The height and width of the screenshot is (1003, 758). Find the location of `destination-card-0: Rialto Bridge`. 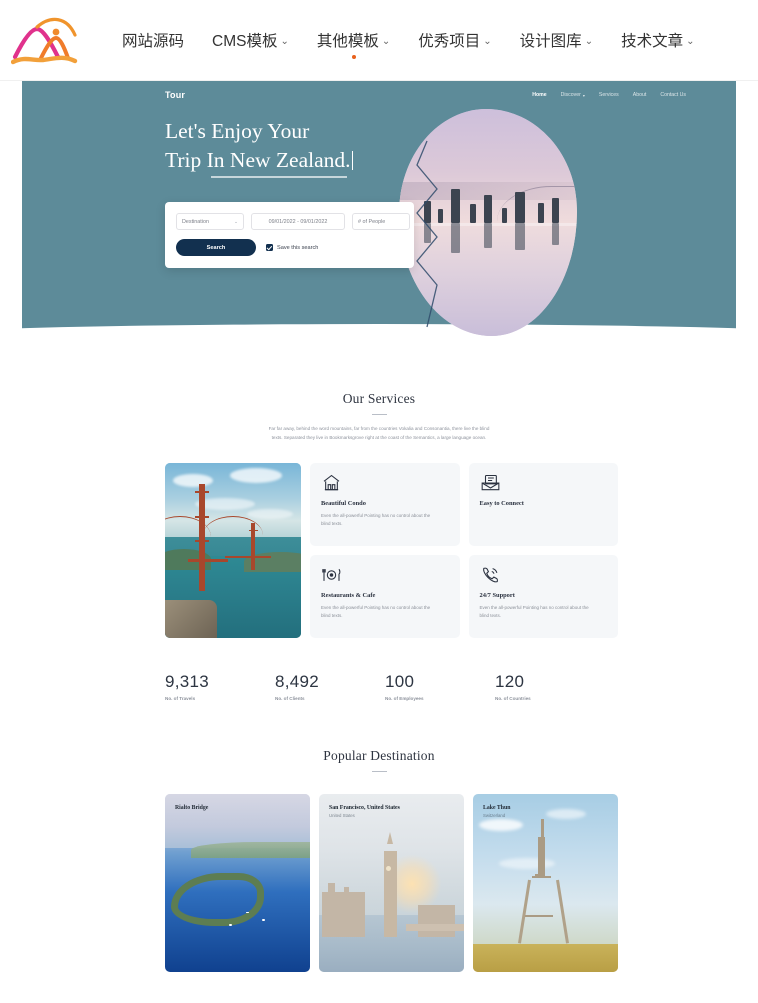

destination-card-0: Rialto Bridge is located at coordinates (237, 883).